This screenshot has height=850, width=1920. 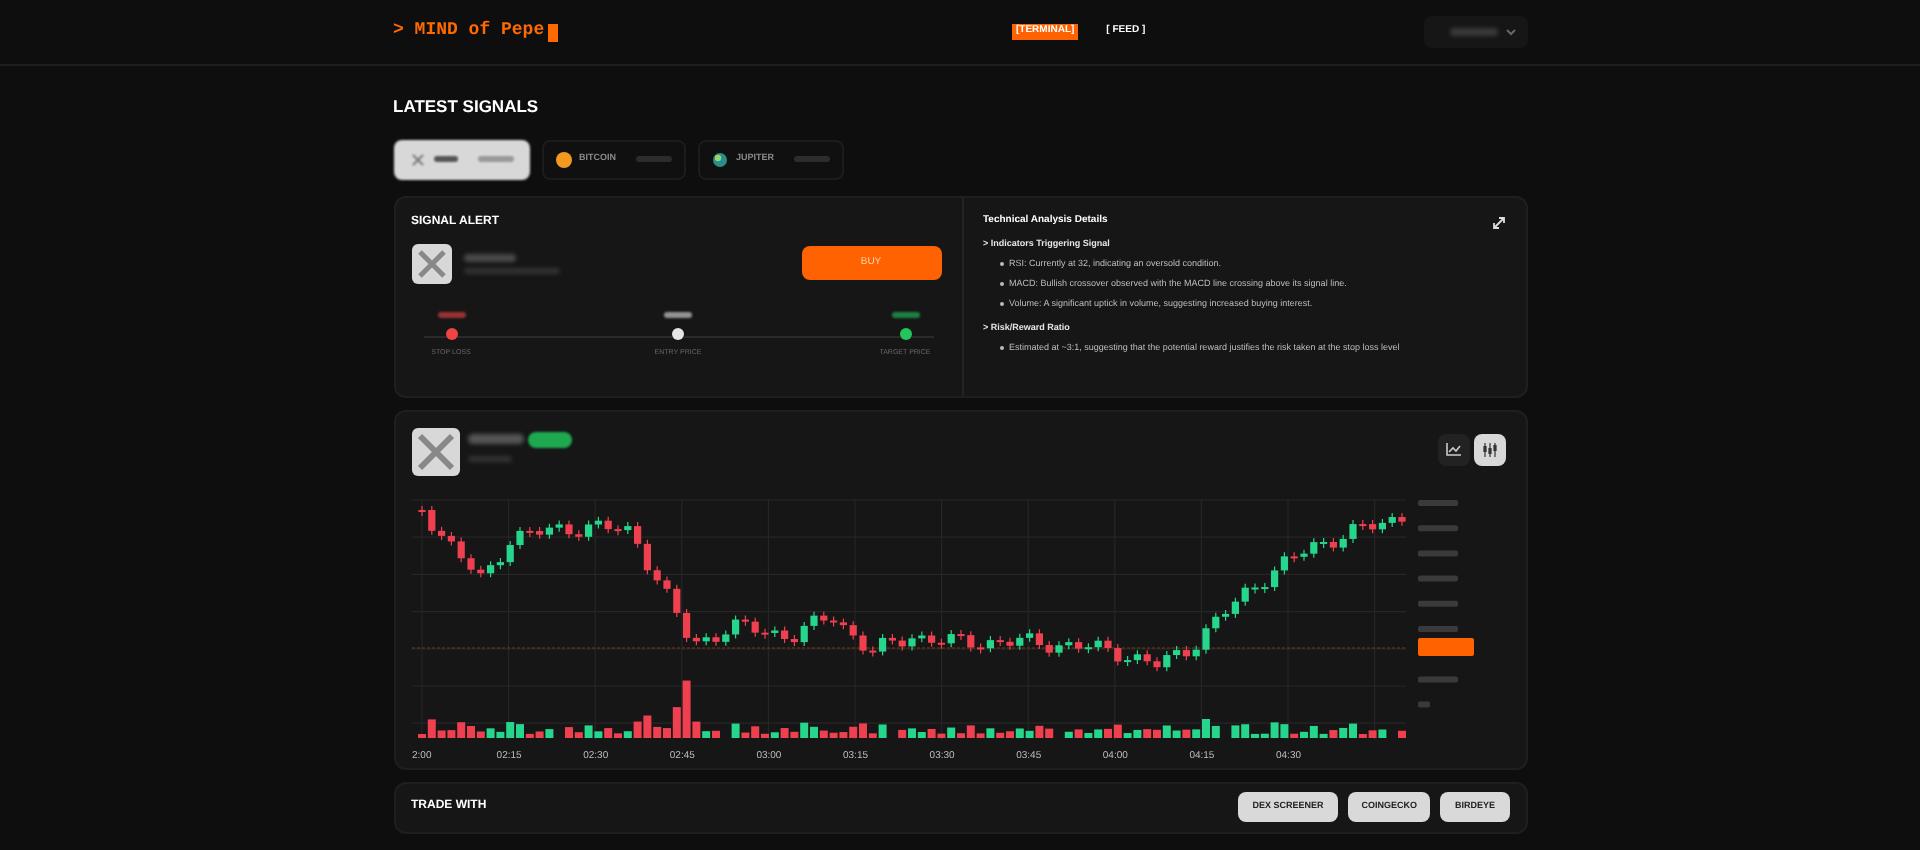 What do you see at coordinates (1498, 222) in the screenshot?
I see `expand-icon` at bounding box center [1498, 222].